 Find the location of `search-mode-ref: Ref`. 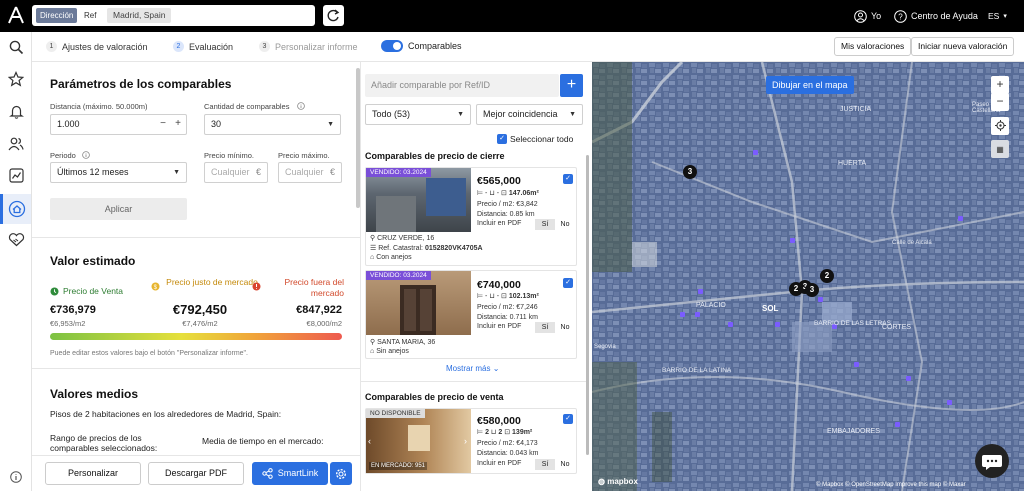

search-mode-ref: Ref is located at coordinates (90, 15).